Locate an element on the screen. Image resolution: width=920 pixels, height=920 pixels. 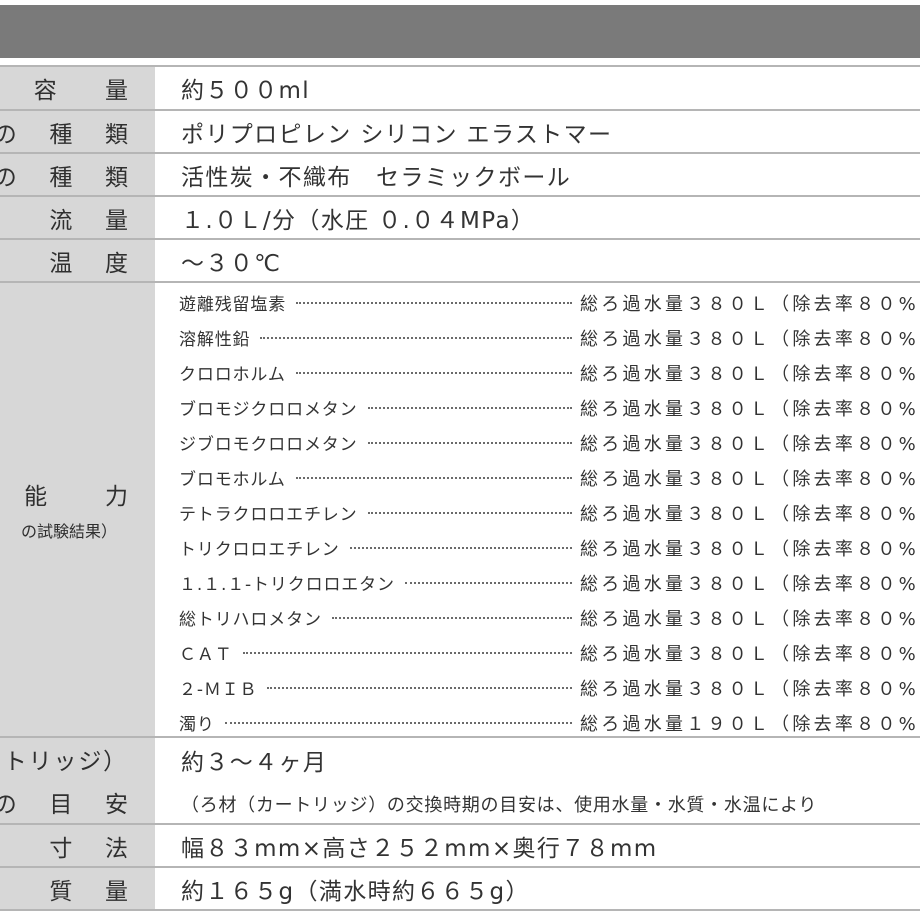
spec-label-cell: 寸 法 is located at coordinates (77, 845).